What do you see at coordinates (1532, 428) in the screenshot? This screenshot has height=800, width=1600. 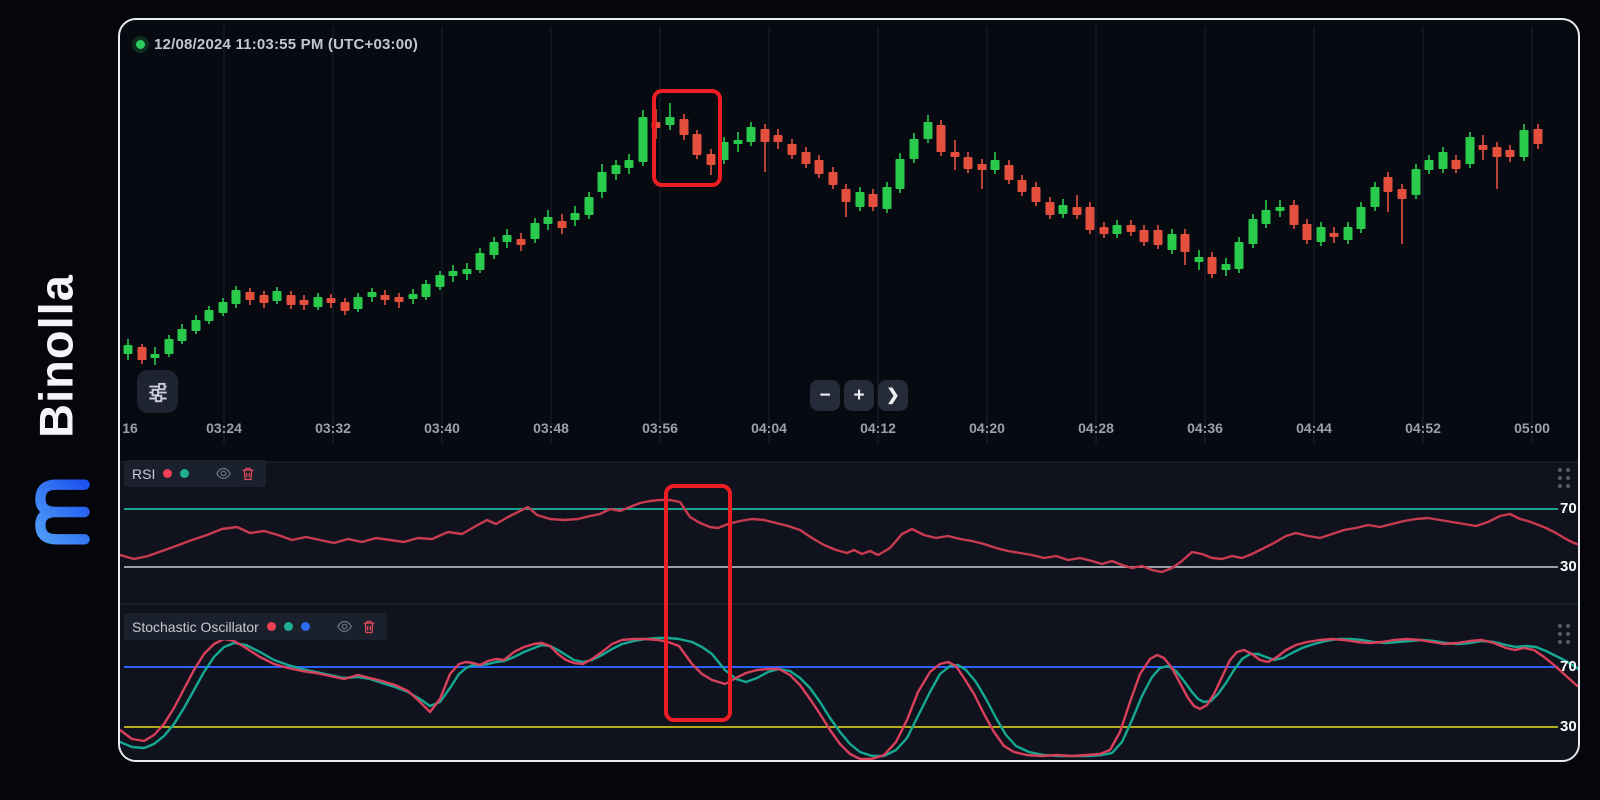 I see `time-axis-label: 05:00` at bounding box center [1532, 428].